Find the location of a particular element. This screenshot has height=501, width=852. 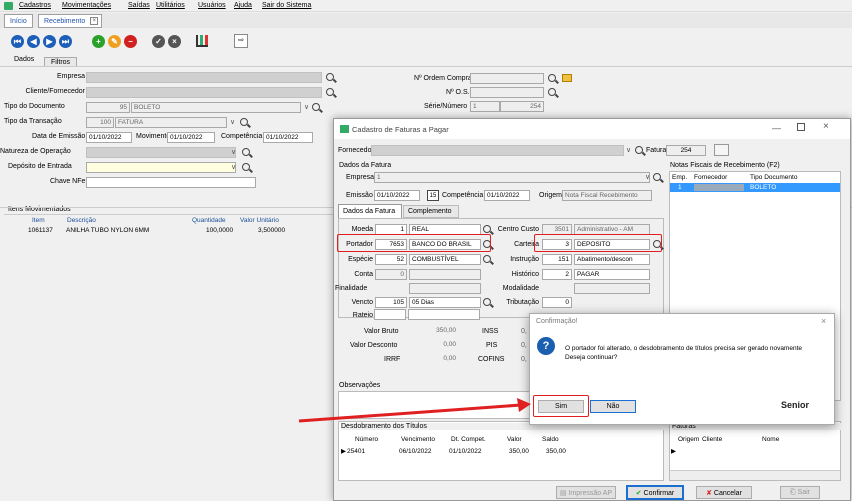

menu-utilitarios: Utilitários is located at coordinates (170, 5).